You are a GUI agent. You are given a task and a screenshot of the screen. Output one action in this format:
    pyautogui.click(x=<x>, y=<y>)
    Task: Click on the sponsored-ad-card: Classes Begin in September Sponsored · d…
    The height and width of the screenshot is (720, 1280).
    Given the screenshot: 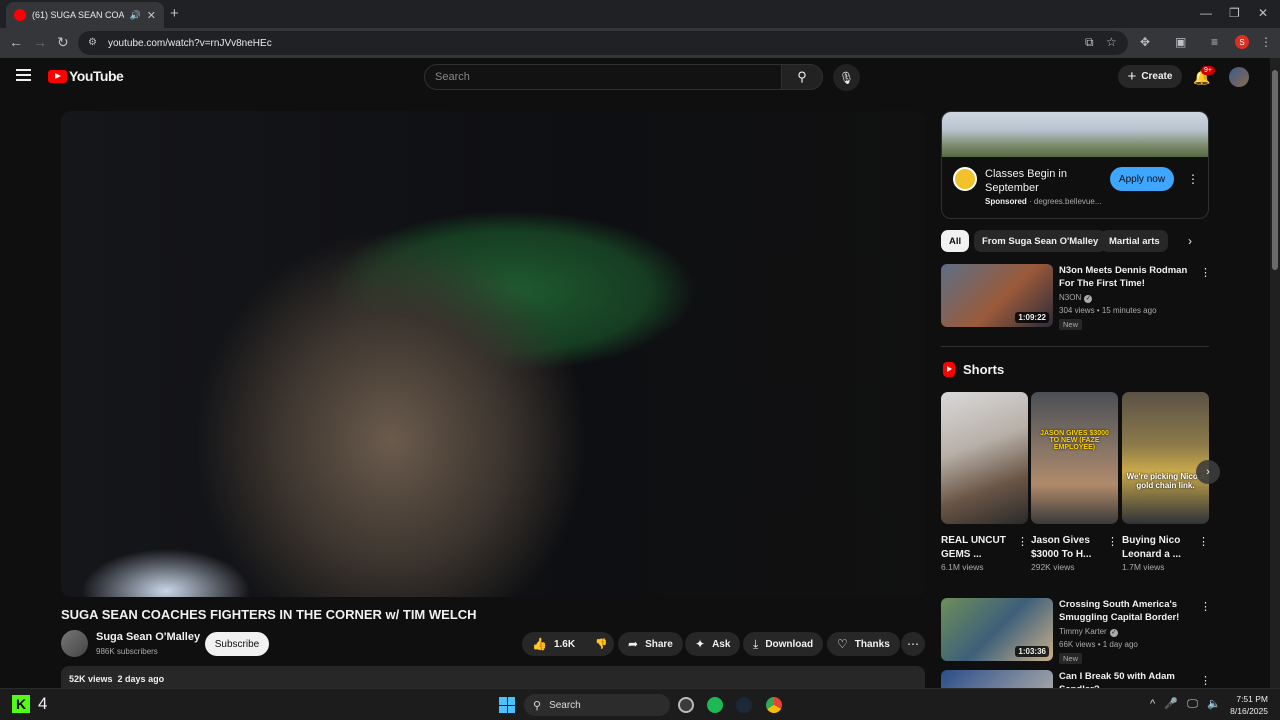 What is the action you would take?
    pyautogui.click(x=1075, y=165)
    